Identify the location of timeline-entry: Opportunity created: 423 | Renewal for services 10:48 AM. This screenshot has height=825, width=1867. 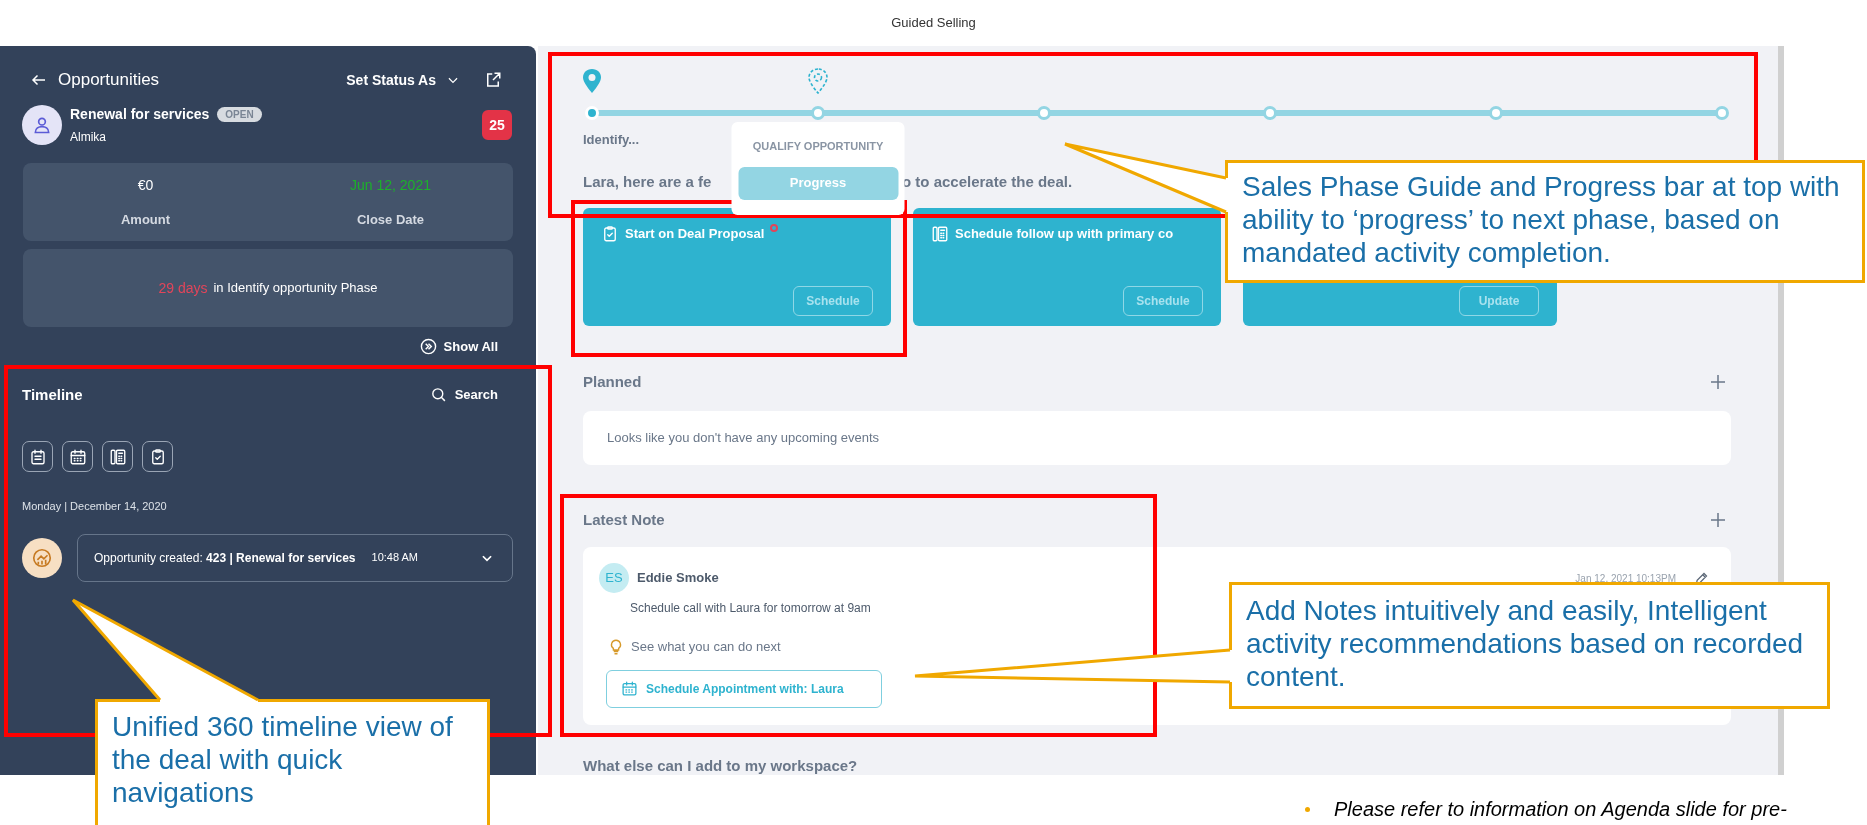
(295, 557).